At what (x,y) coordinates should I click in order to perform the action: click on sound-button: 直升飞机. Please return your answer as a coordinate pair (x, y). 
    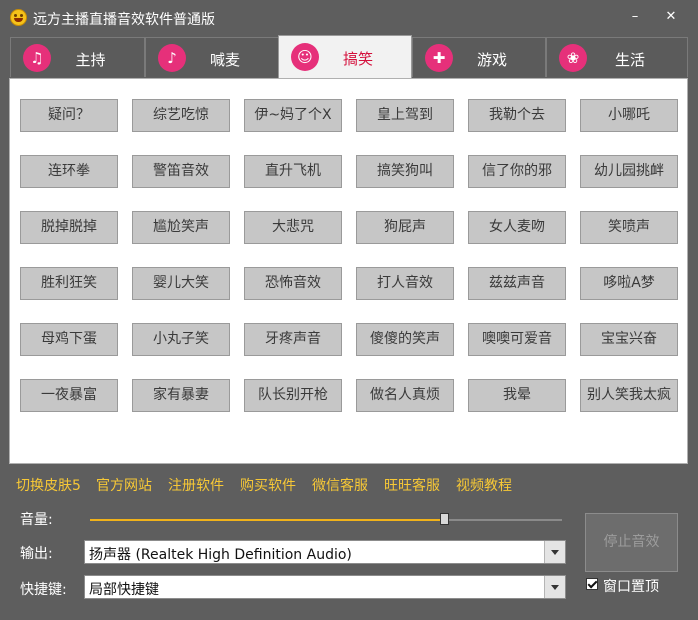
    Looking at the image, I should click on (293, 171).